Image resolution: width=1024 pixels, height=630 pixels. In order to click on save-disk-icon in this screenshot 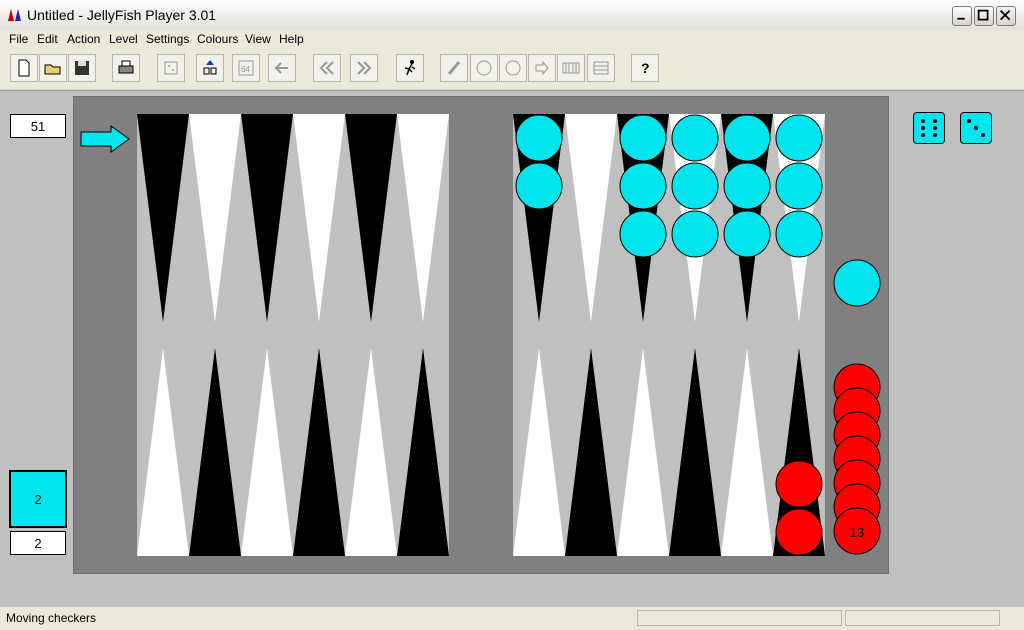, I will do `click(82, 68)`.